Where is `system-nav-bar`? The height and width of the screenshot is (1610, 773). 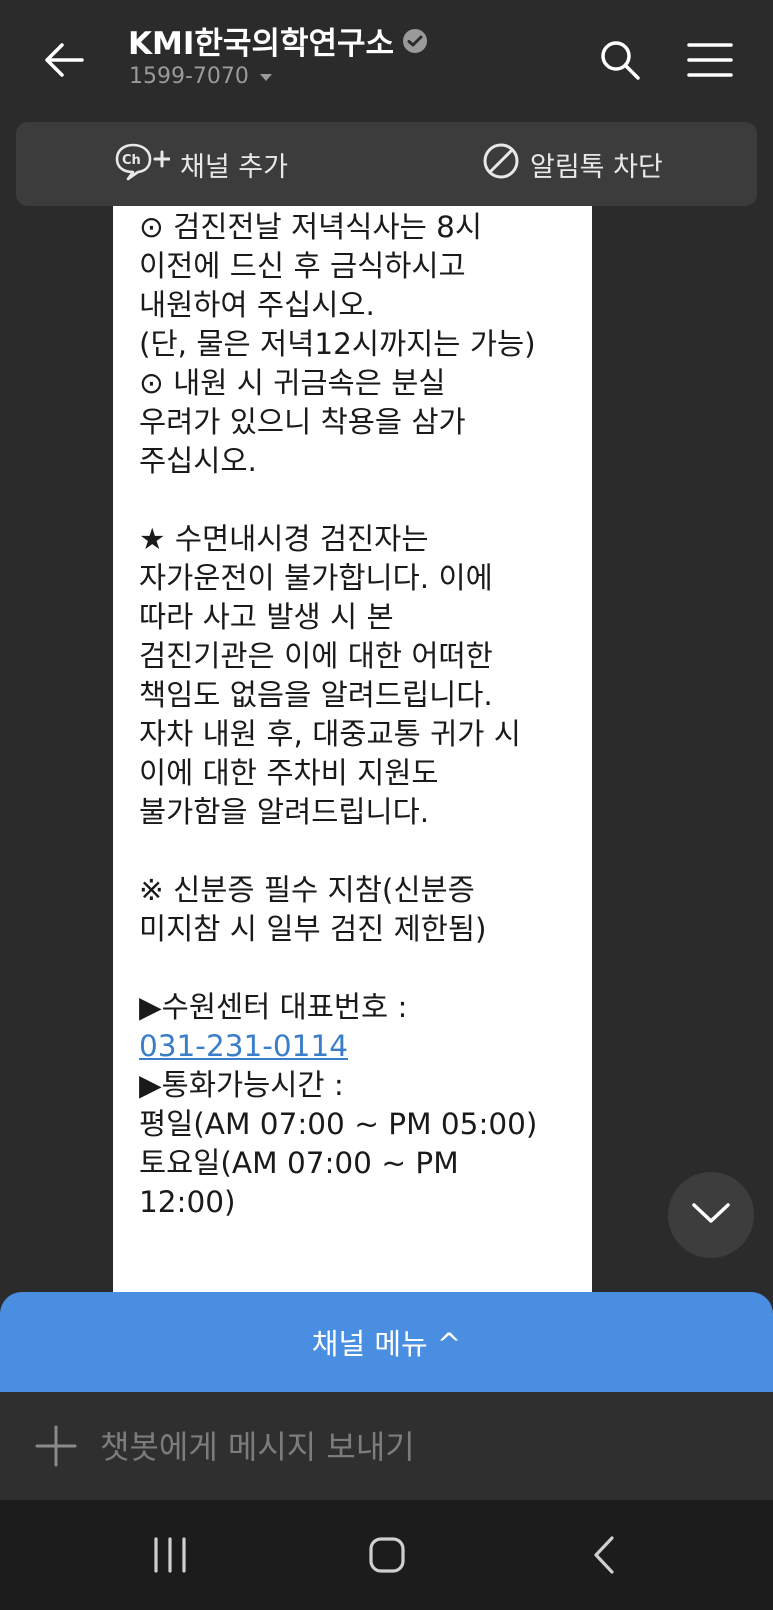 system-nav-bar is located at coordinates (386, 1555).